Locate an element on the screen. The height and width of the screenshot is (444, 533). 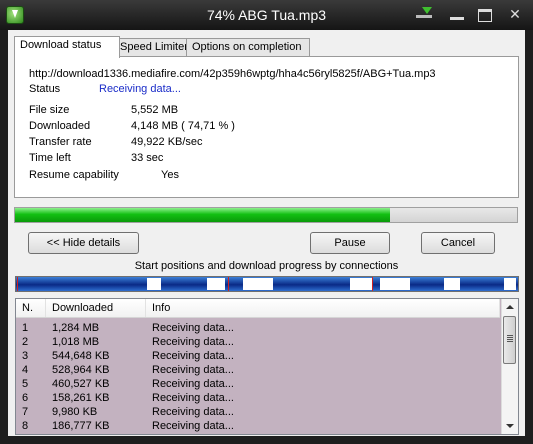
row-number: 2 is located at coordinates (25, 342).